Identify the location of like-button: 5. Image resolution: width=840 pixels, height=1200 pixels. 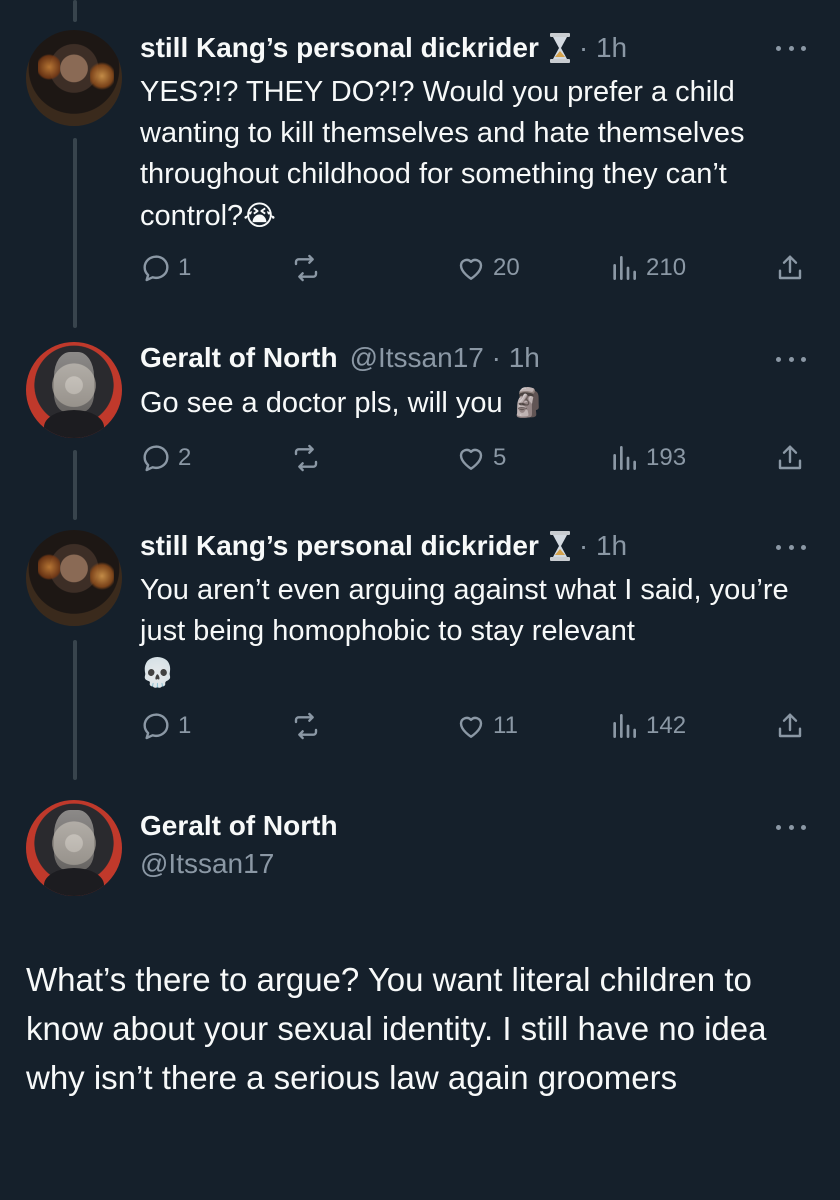
(480, 458).